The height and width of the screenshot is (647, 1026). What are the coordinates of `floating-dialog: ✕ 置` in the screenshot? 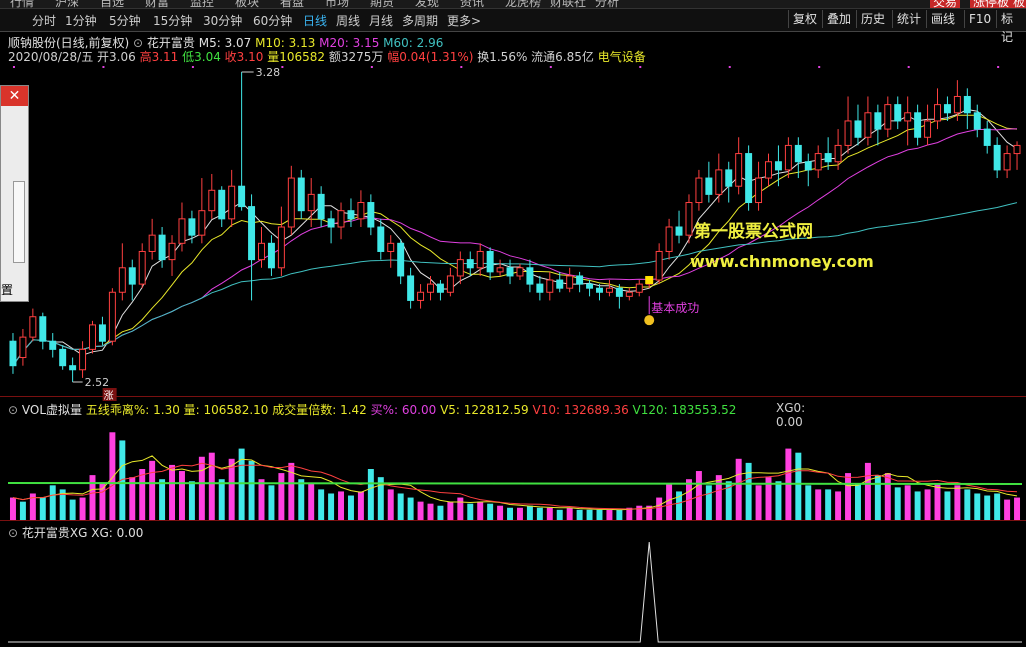 It's located at (14, 193).